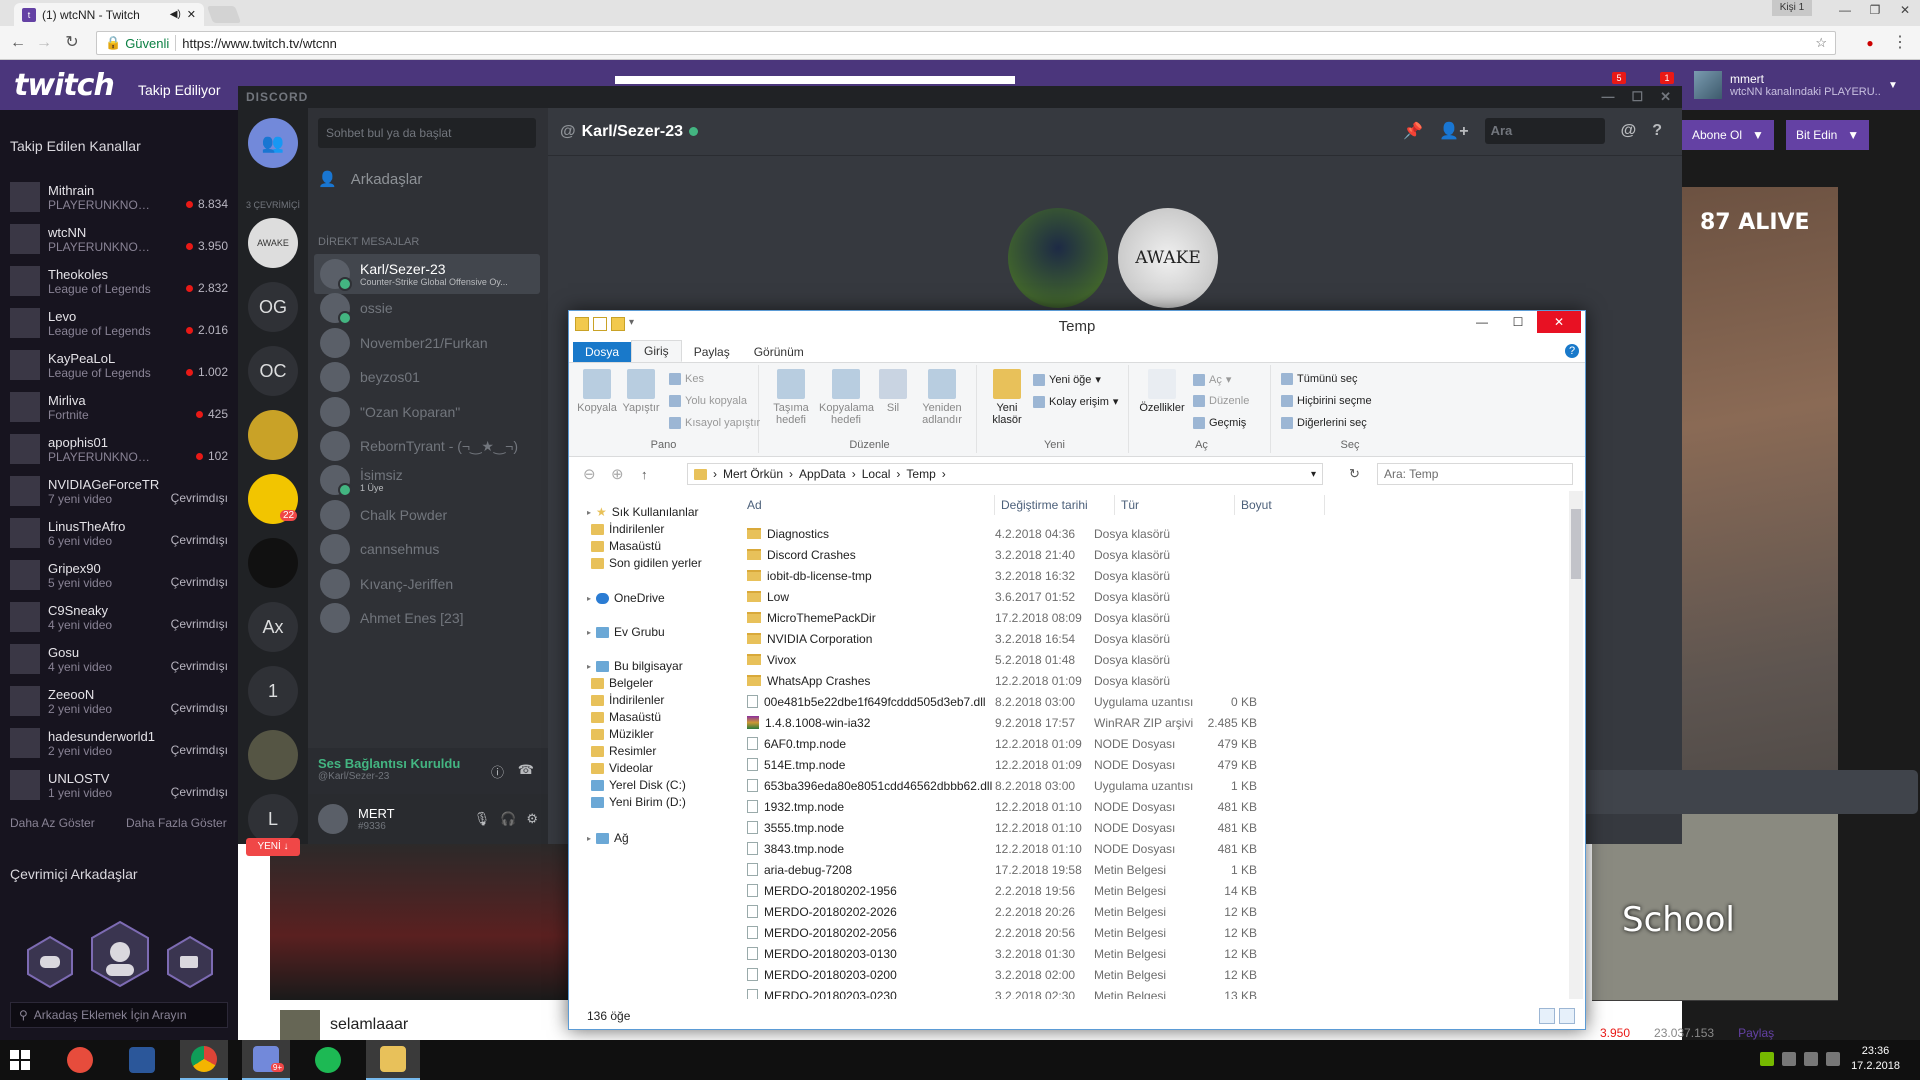 This screenshot has width=1920, height=1080. Describe the element at coordinates (626, 598) in the screenshot. I see `nav-item: ▸ OneDrive` at that location.